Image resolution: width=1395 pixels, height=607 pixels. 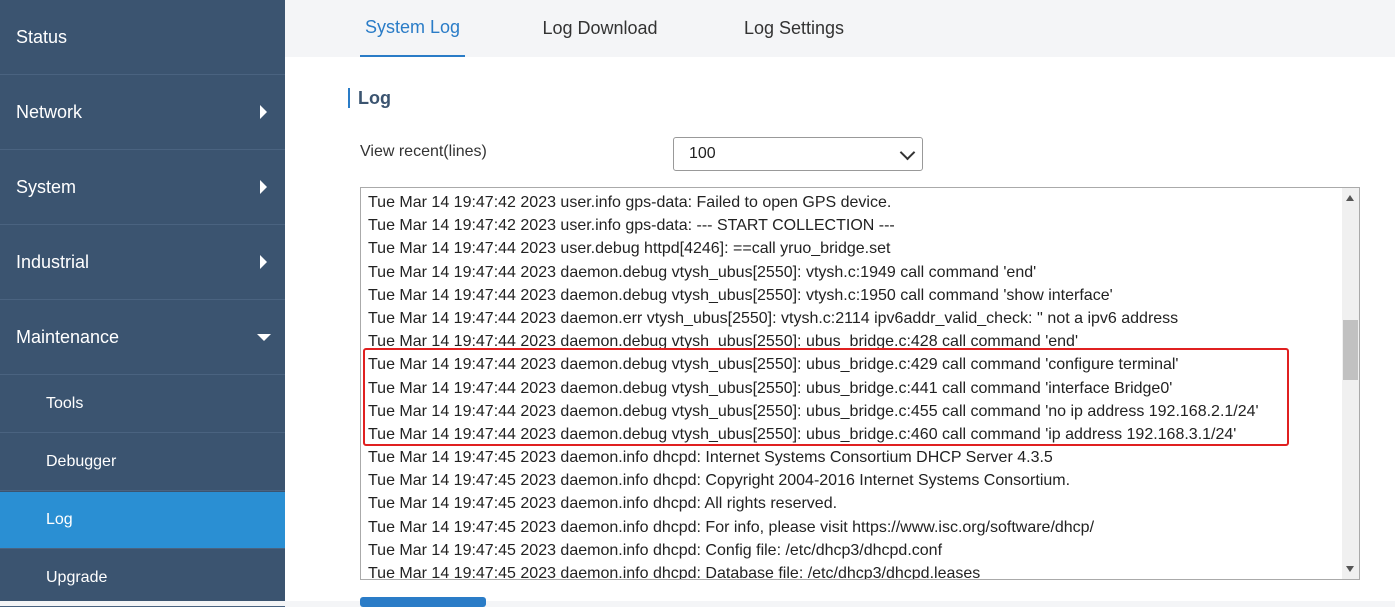 I want to click on view-recent-label: View recent(lines), so click(x=423, y=151).